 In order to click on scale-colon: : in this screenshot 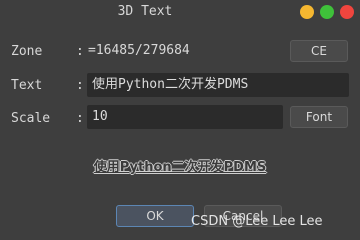, I will do `click(80, 118)`.